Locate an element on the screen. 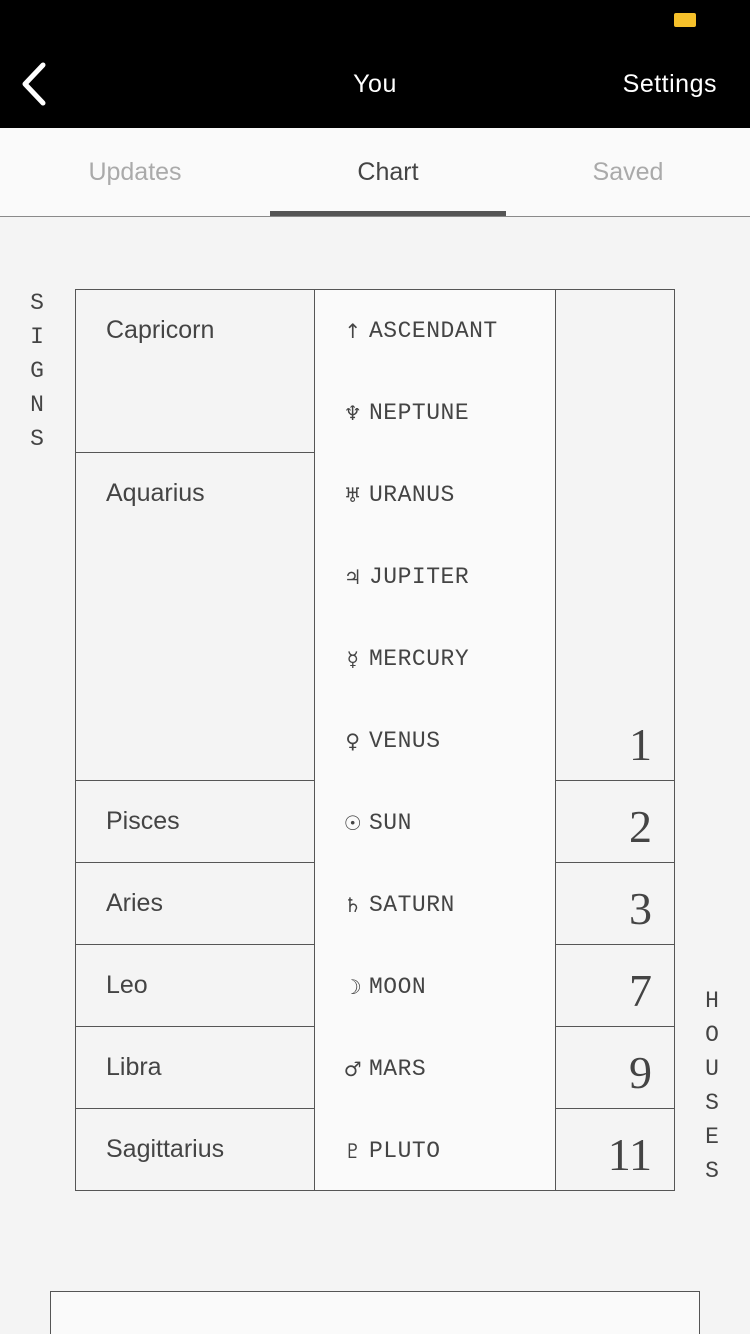 The image size is (750, 1334). house-number: 11 is located at coordinates (629, 1154).